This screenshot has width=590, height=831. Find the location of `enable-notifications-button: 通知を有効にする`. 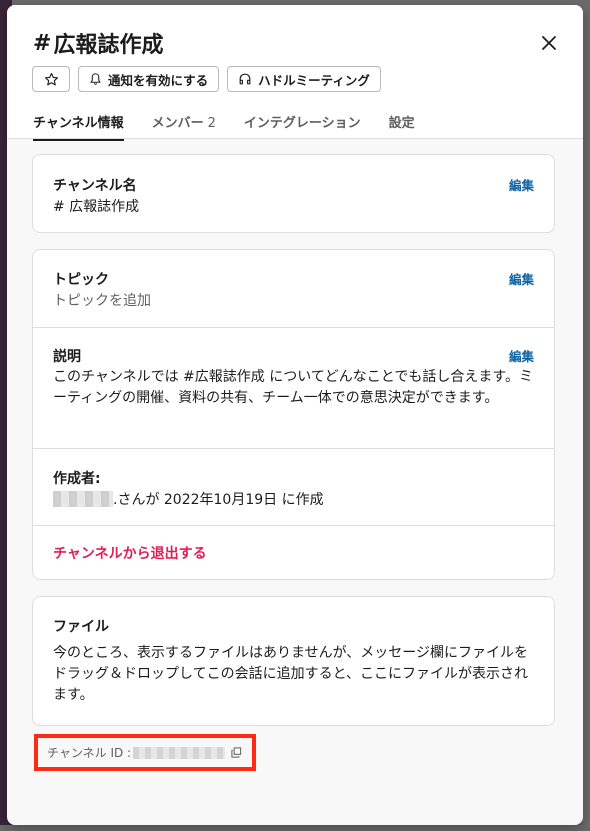

enable-notifications-button: 通知を有効にする is located at coordinates (149, 79).